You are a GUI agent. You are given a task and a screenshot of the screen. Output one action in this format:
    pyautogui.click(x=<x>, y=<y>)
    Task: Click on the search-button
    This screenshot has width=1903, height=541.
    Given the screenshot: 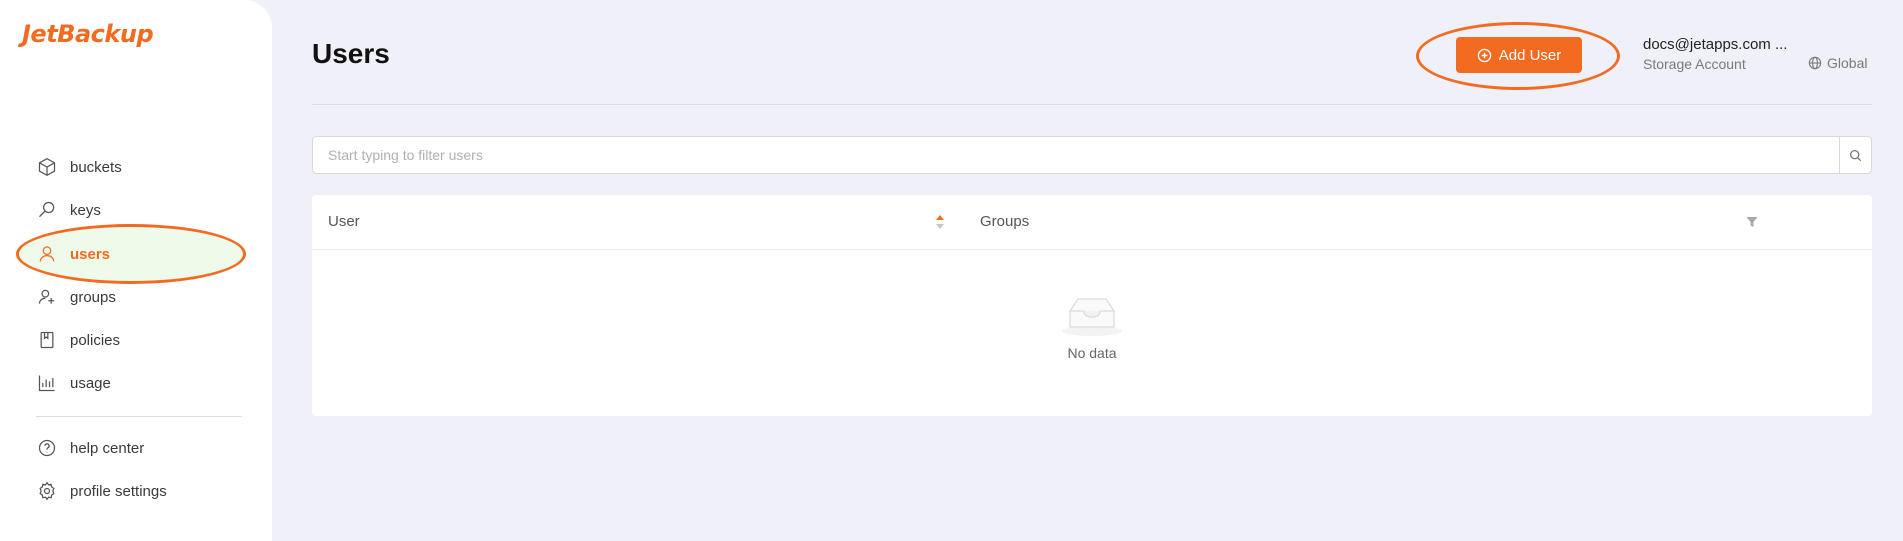 What is the action you would take?
    pyautogui.click(x=1855, y=155)
    